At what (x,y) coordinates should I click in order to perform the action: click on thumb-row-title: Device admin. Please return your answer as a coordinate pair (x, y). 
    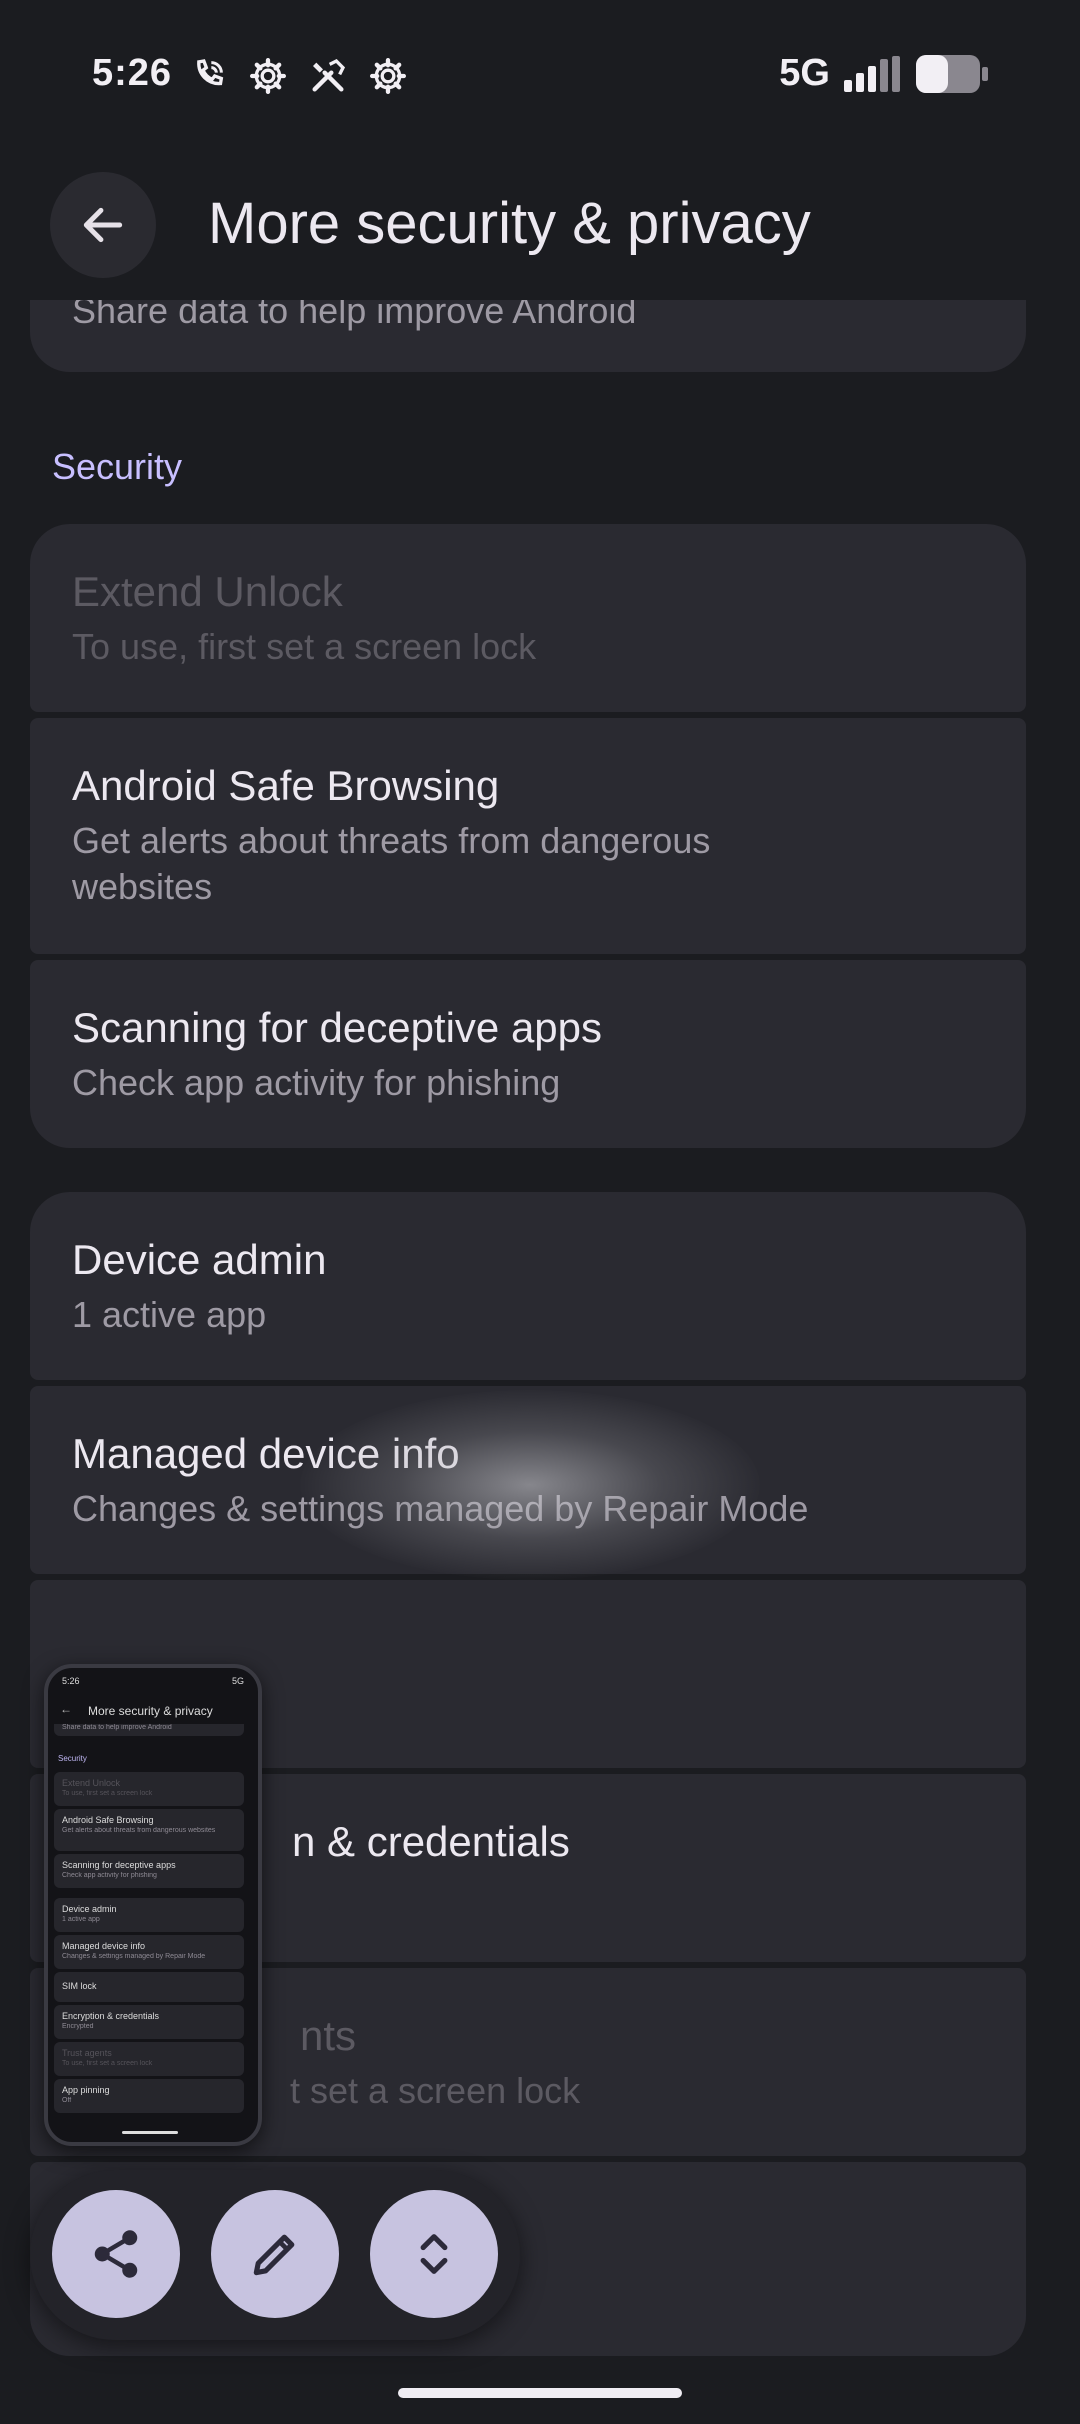
    Looking at the image, I should click on (89, 1909).